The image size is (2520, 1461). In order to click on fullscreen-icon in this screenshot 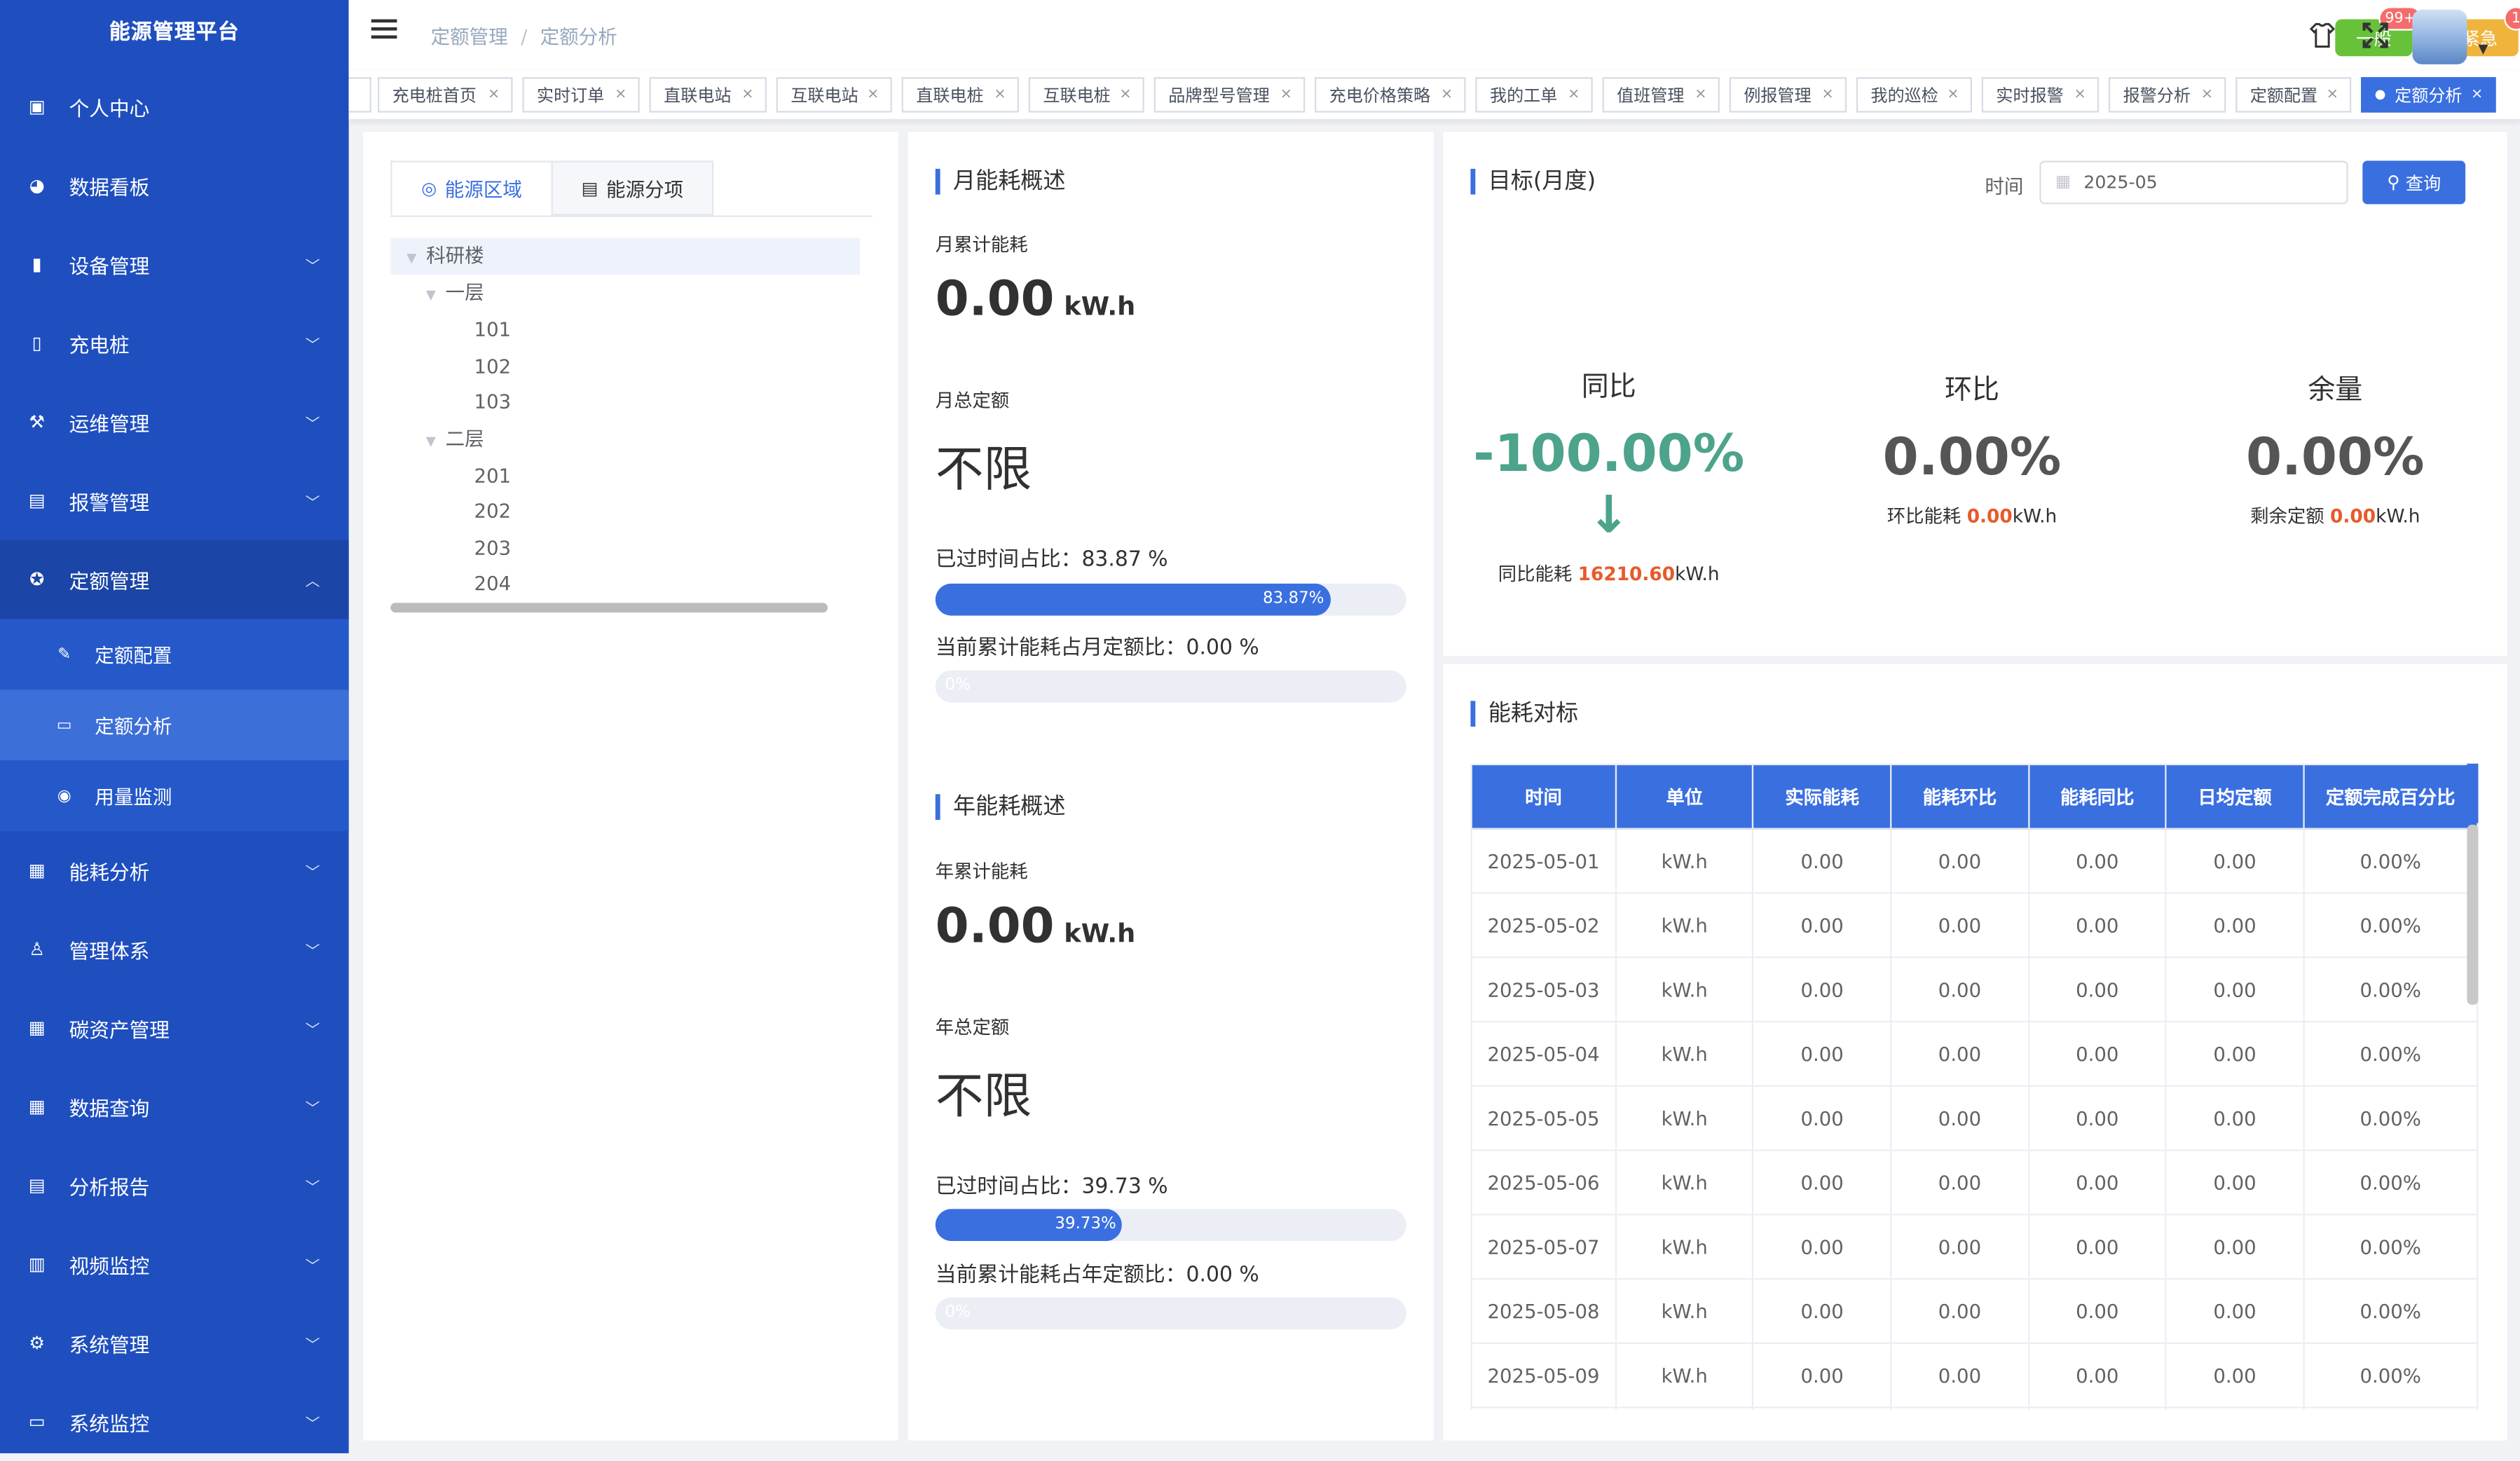, I will do `click(2375, 35)`.